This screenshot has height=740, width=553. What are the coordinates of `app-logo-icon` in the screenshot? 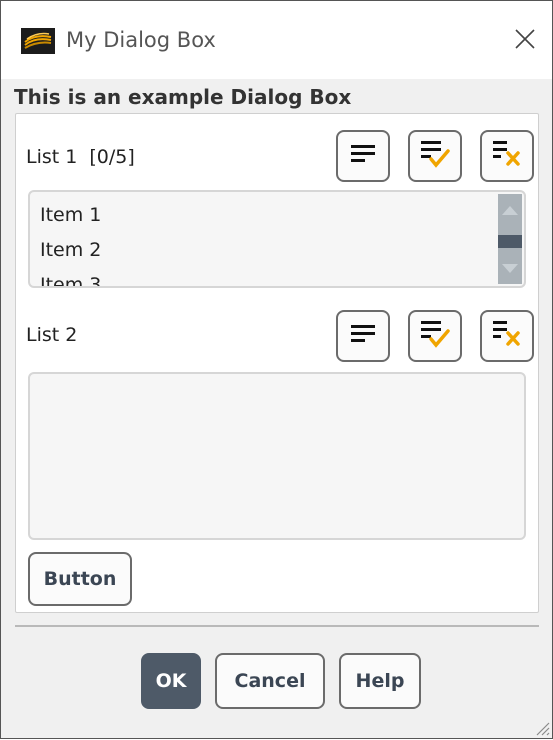 It's located at (38, 41).